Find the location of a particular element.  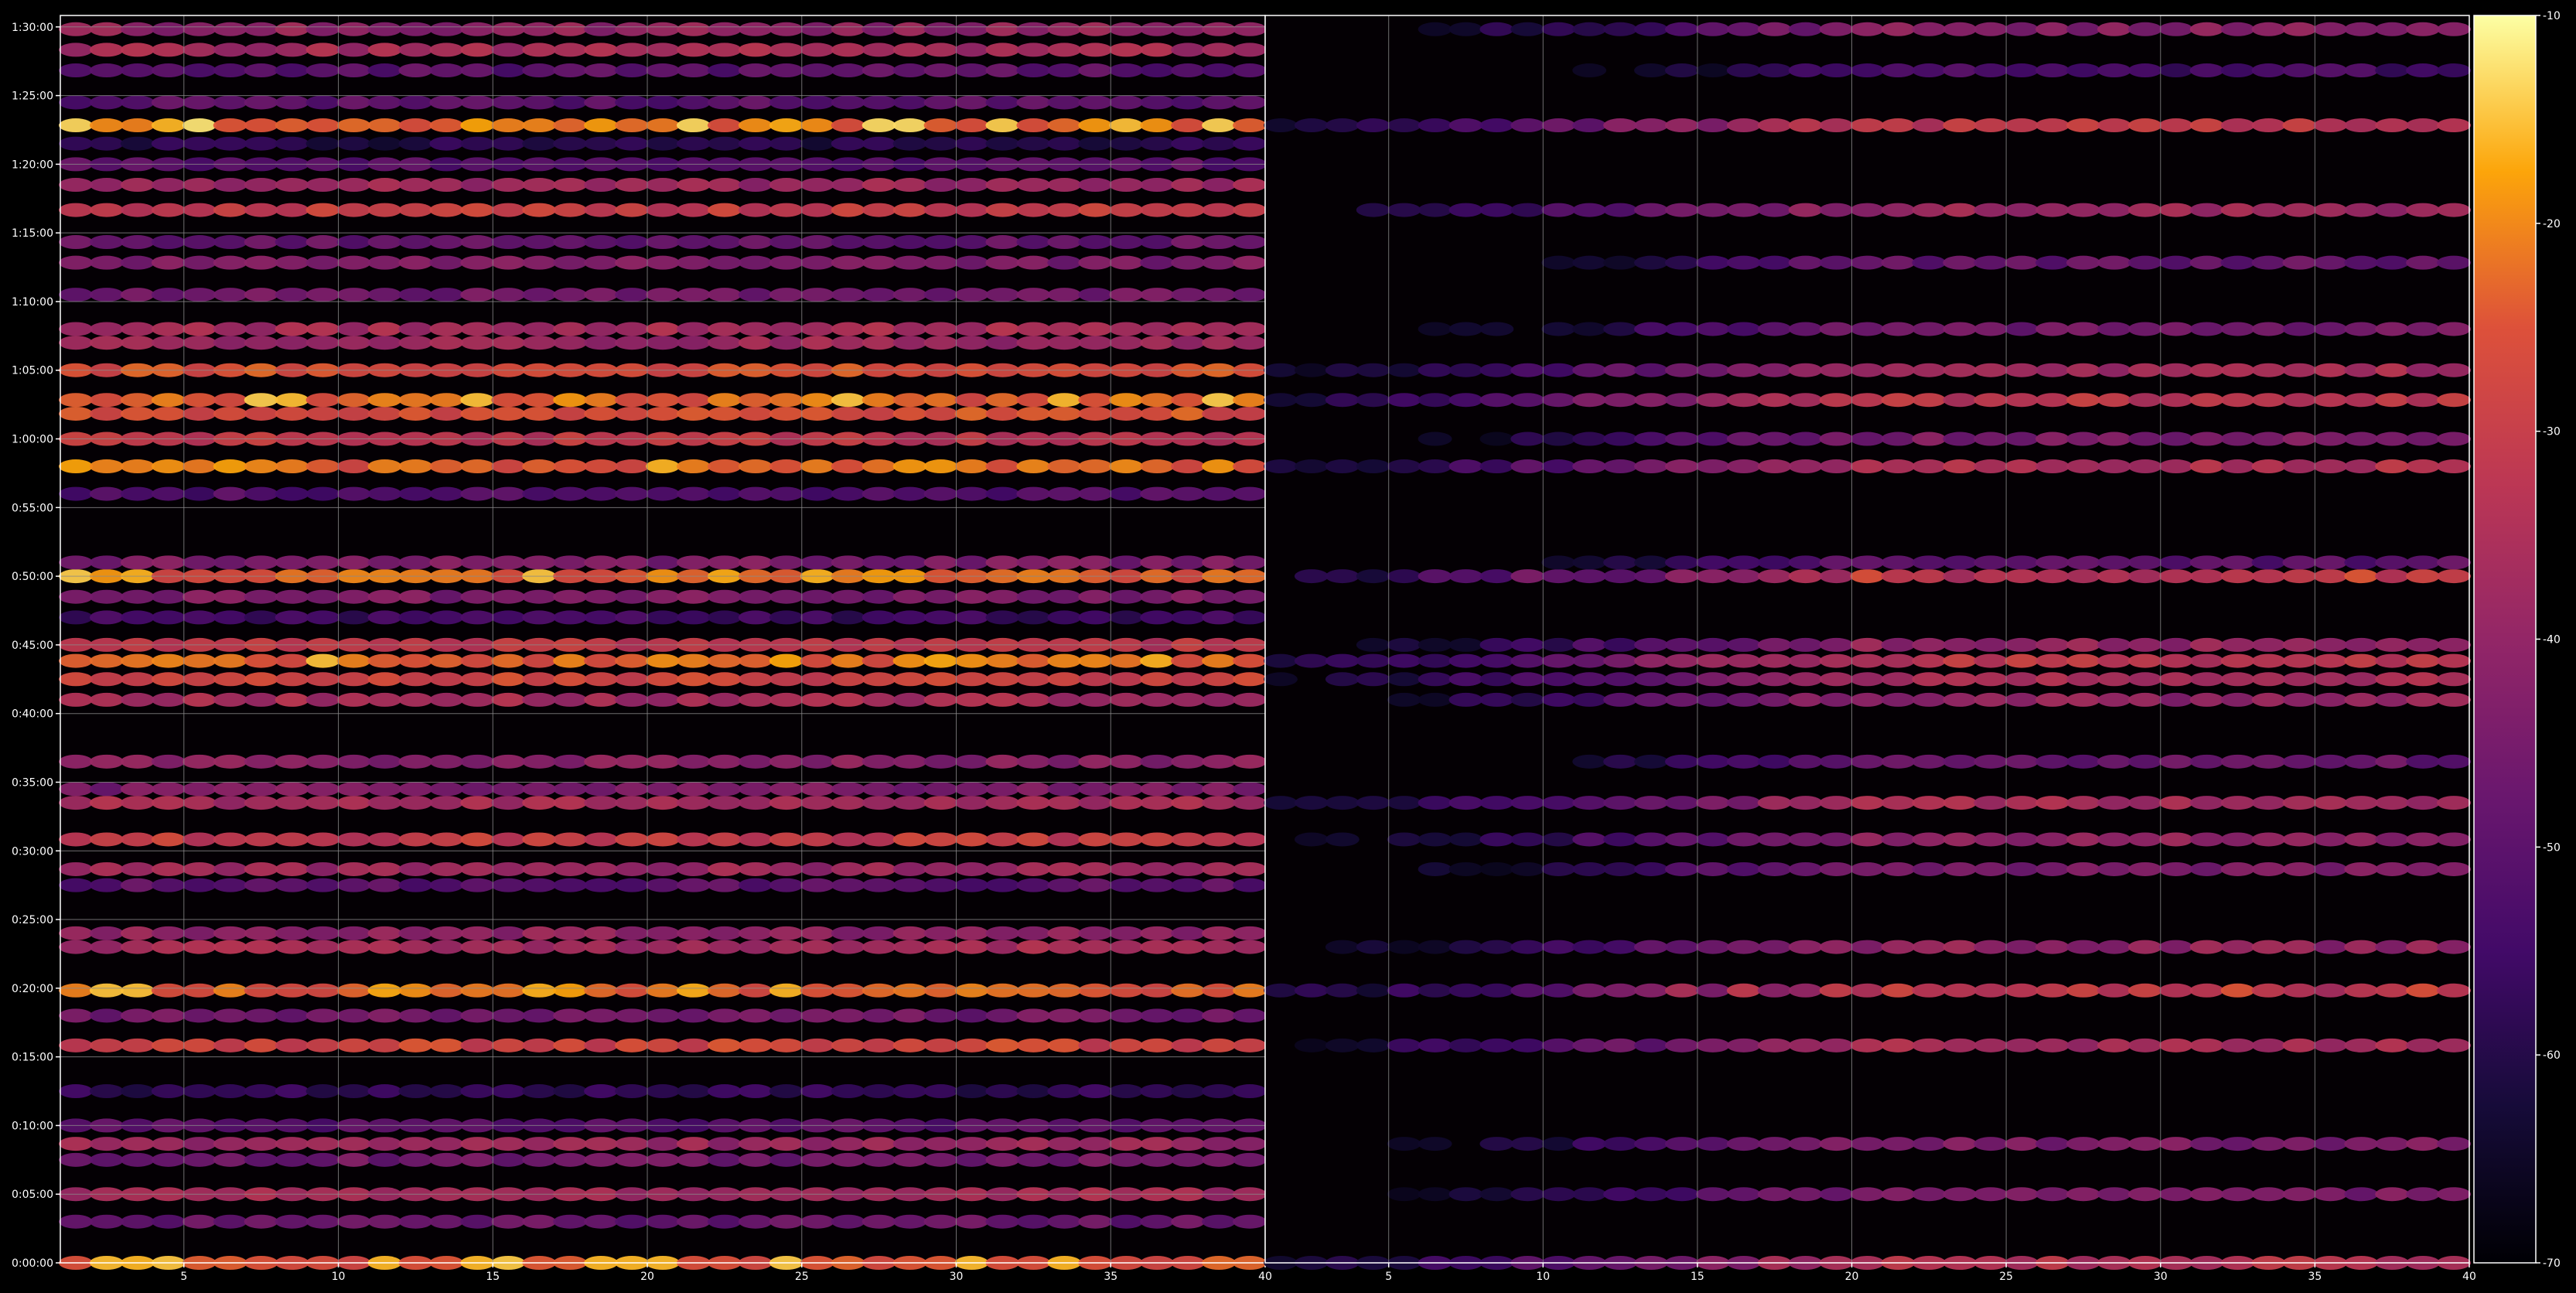

x-tick-label: 35 is located at coordinates (2315, 1277).